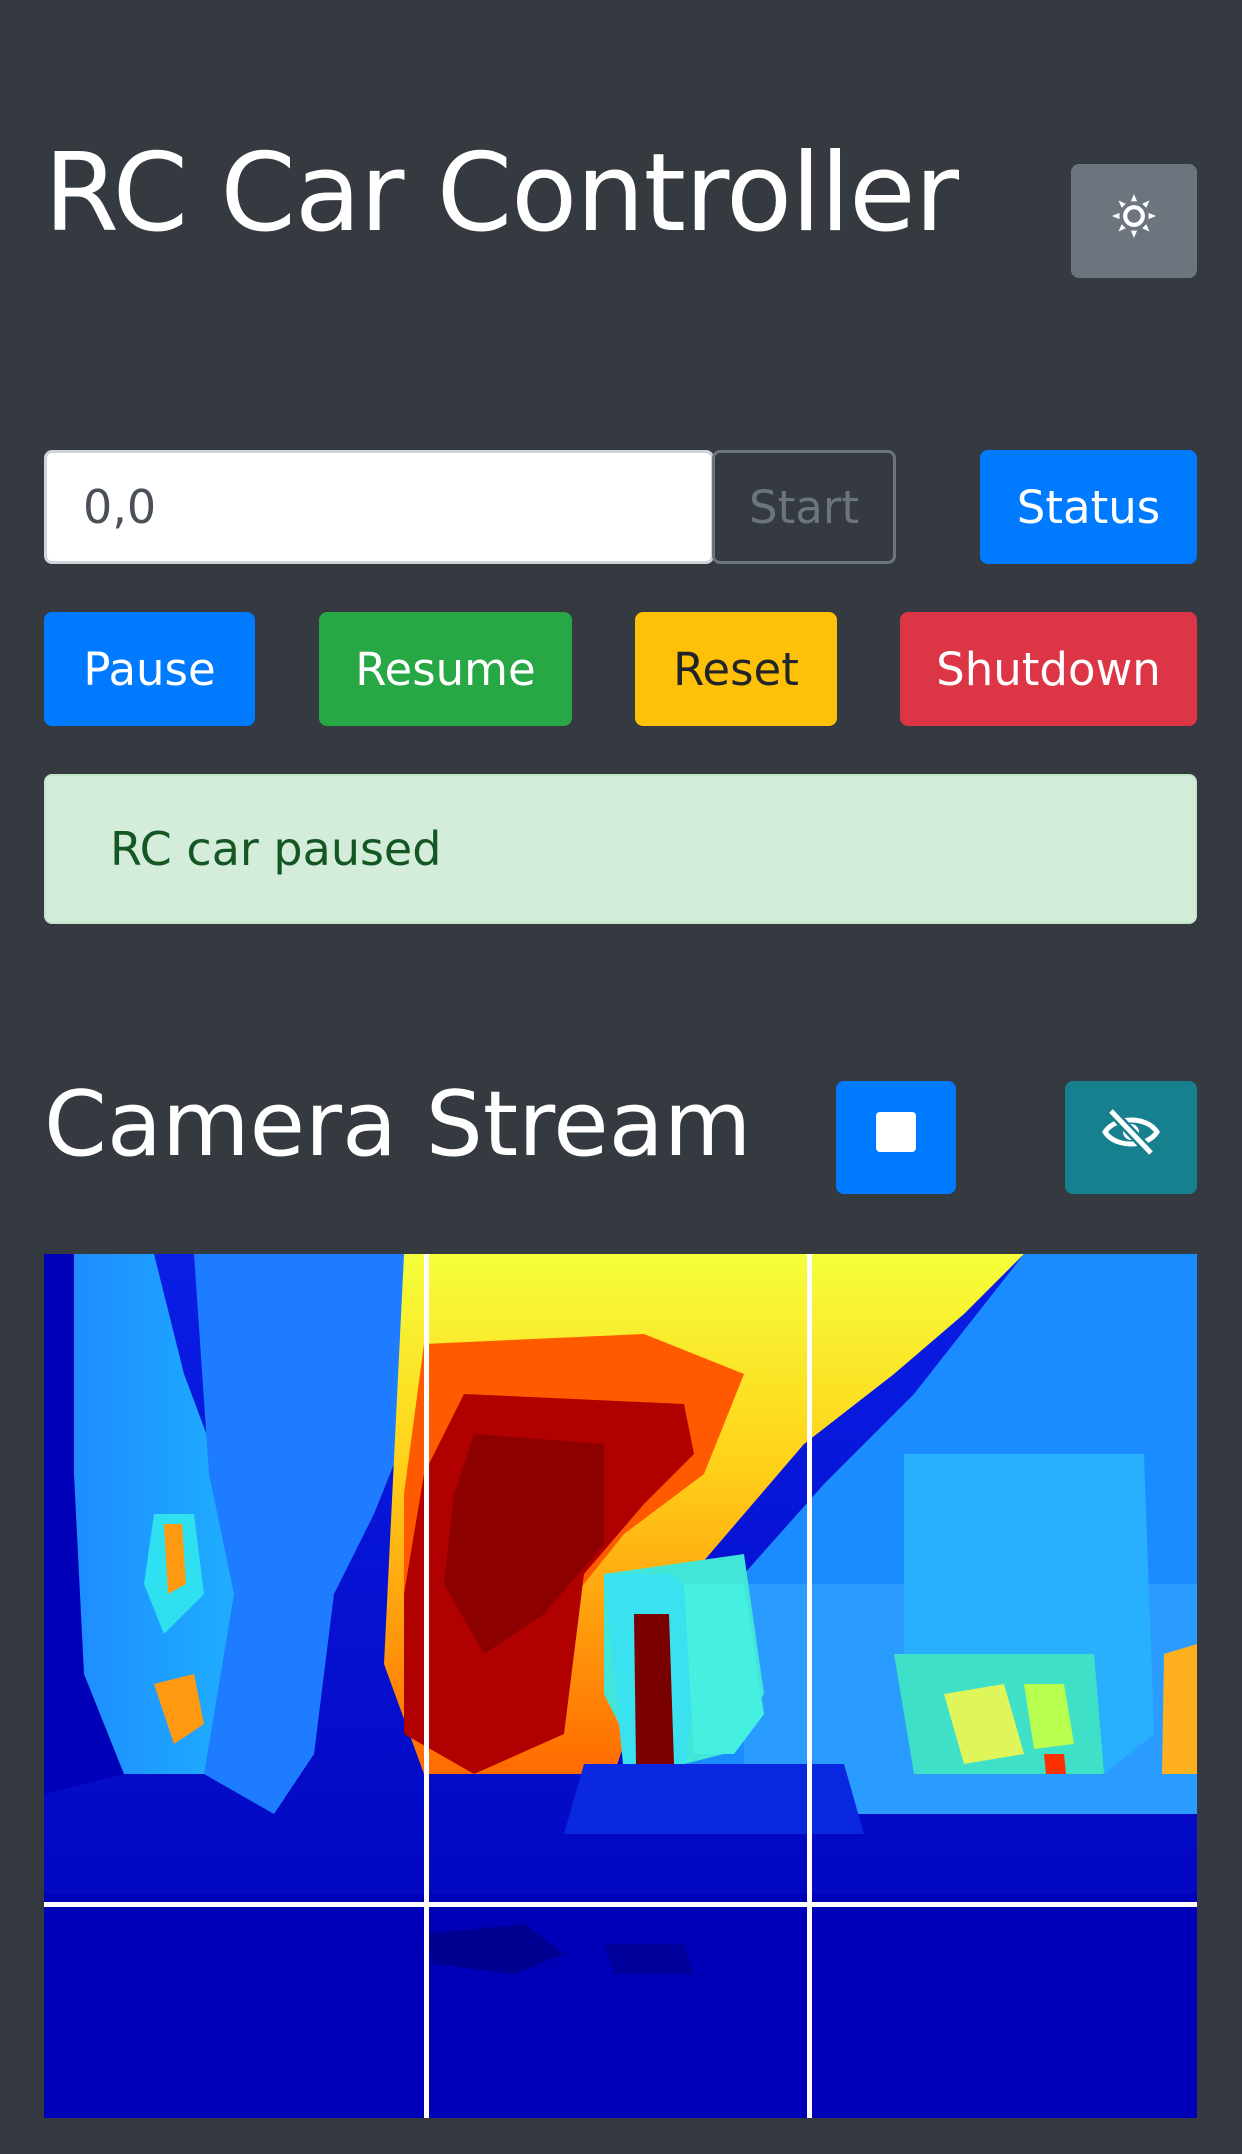 This screenshot has width=1242, height=2154. I want to click on shutdown-button: Shutdown, so click(1048, 669).